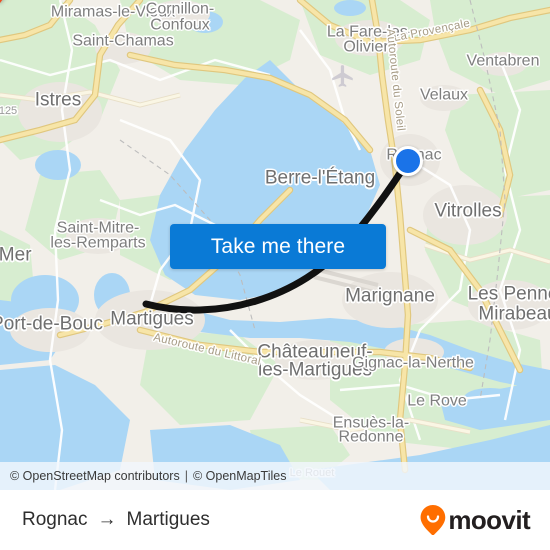  I want to click on route-destination-label: Martigues, so click(168, 519).